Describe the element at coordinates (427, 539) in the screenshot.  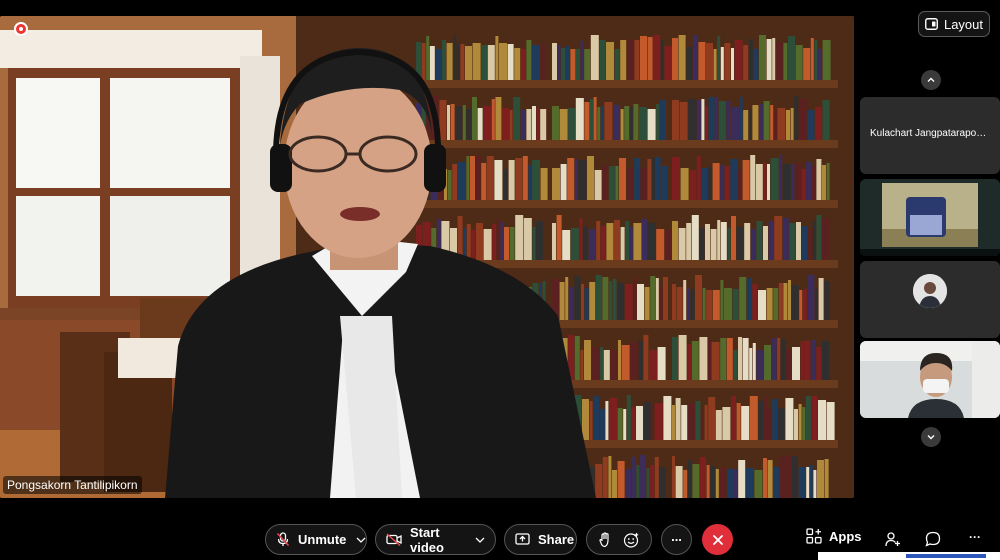
I see `start-video-label: Start video` at that location.